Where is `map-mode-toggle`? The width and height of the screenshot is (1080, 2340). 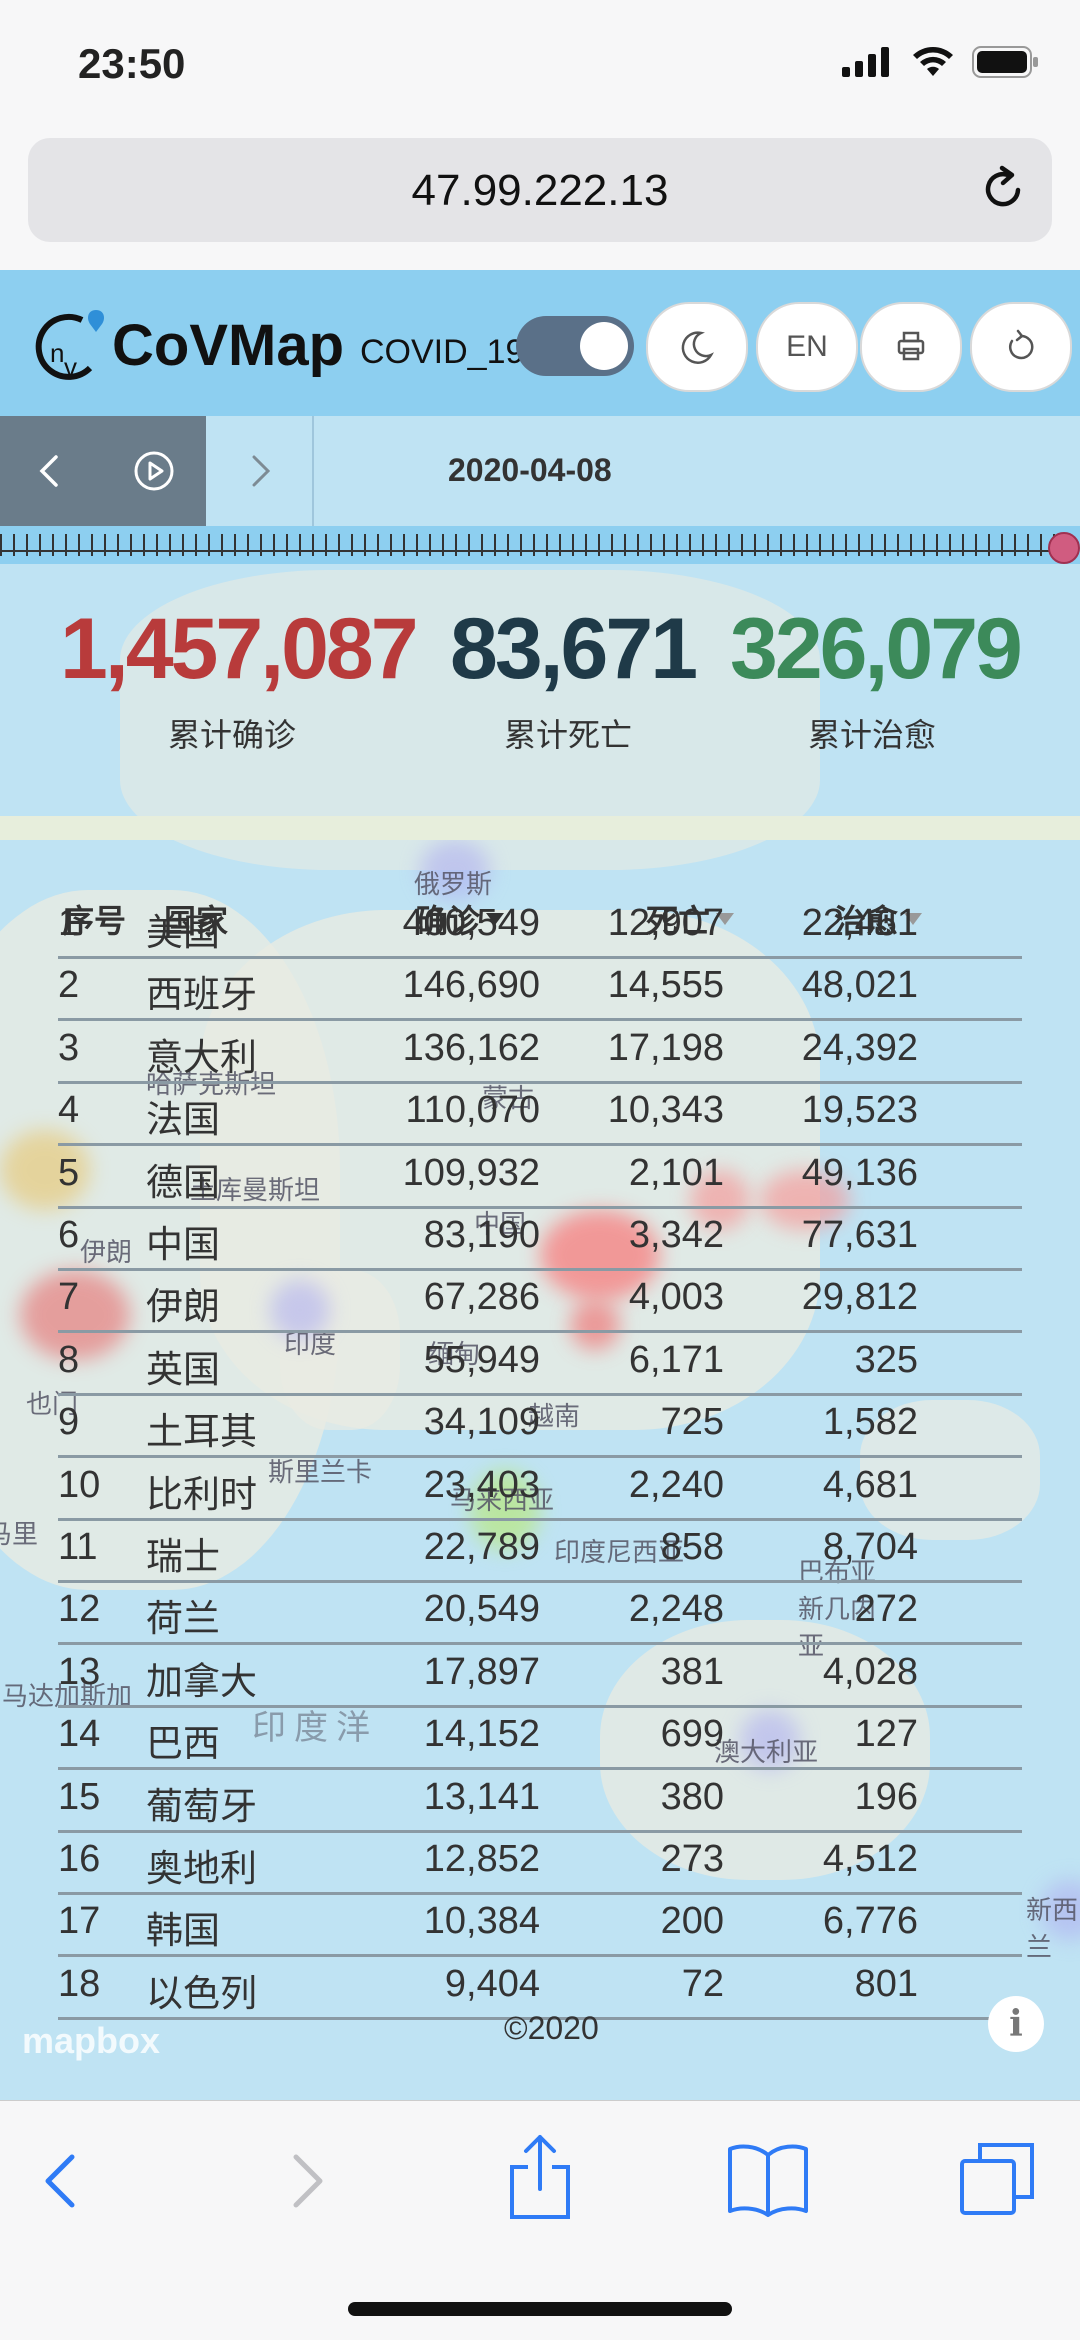
map-mode-toggle is located at coordinates (575, 346).